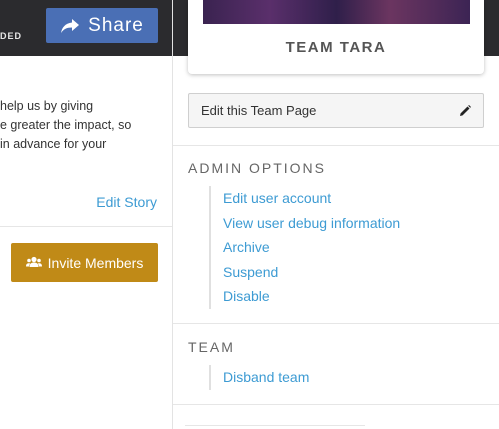 The width and height of the screenshot is (499, 429). Describe the element at coordinates (336, 12) in the screenshot. I see `team-banner-image` at that location.